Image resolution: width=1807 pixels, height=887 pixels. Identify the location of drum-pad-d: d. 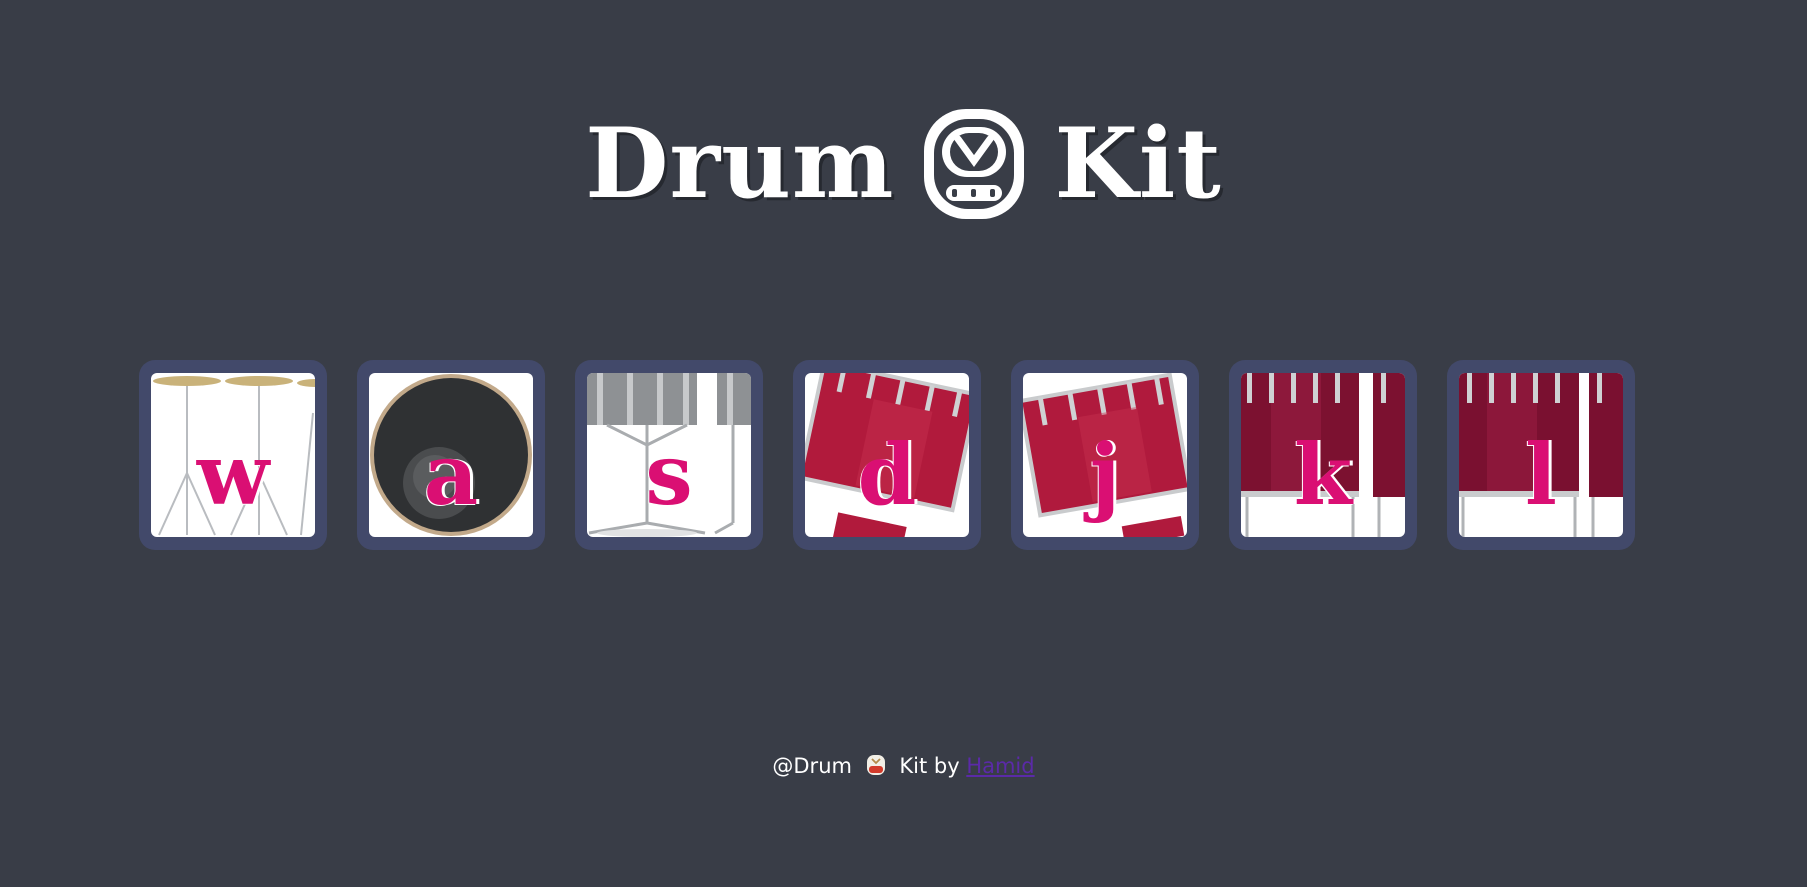
(887, 455).